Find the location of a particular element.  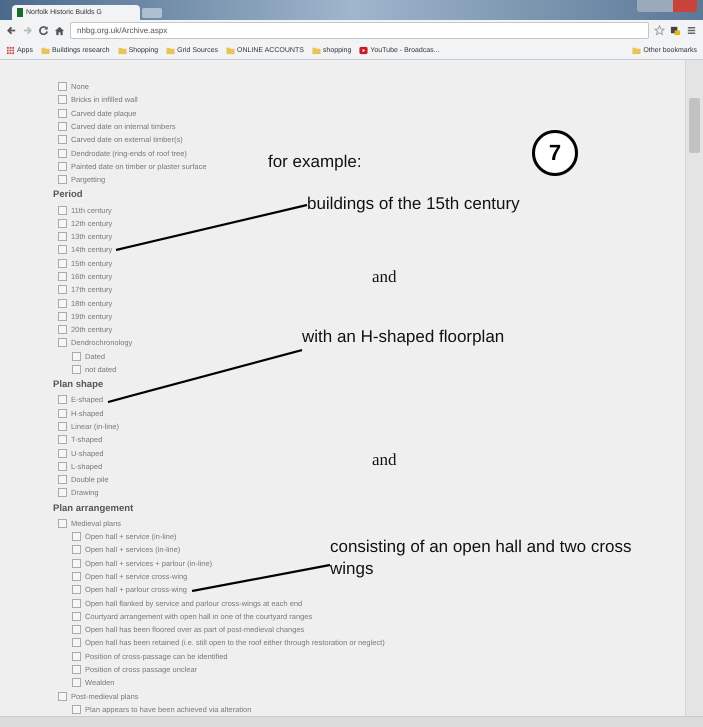

star-icon is located at coordinates (659, 30).